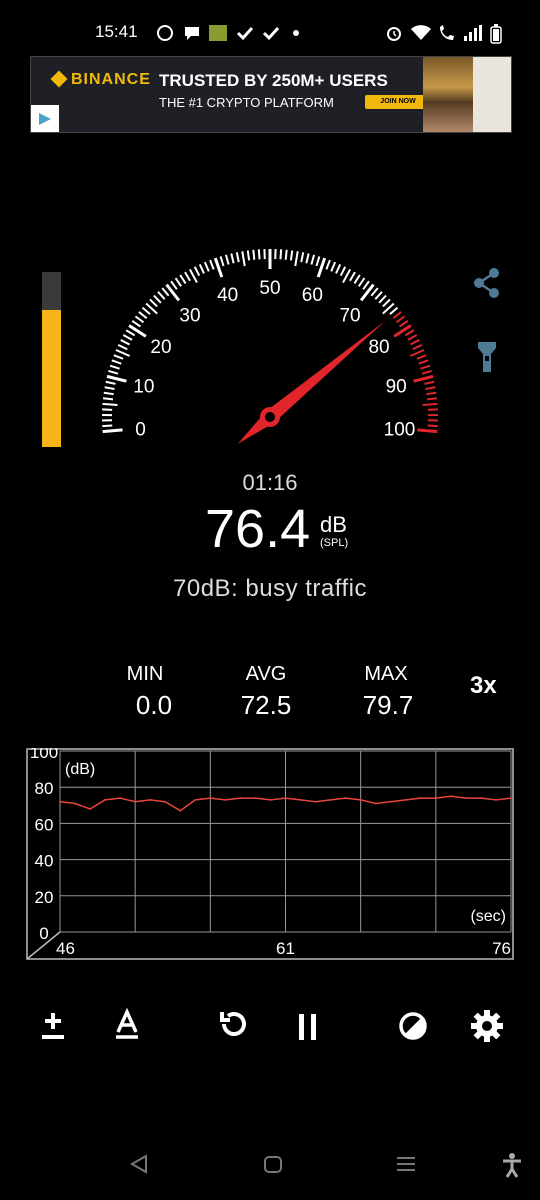  What do you see at coordinates (140, 429) in the screenshot?
I see `gauge-tick-label: 0` at bounding box center [140, 429].